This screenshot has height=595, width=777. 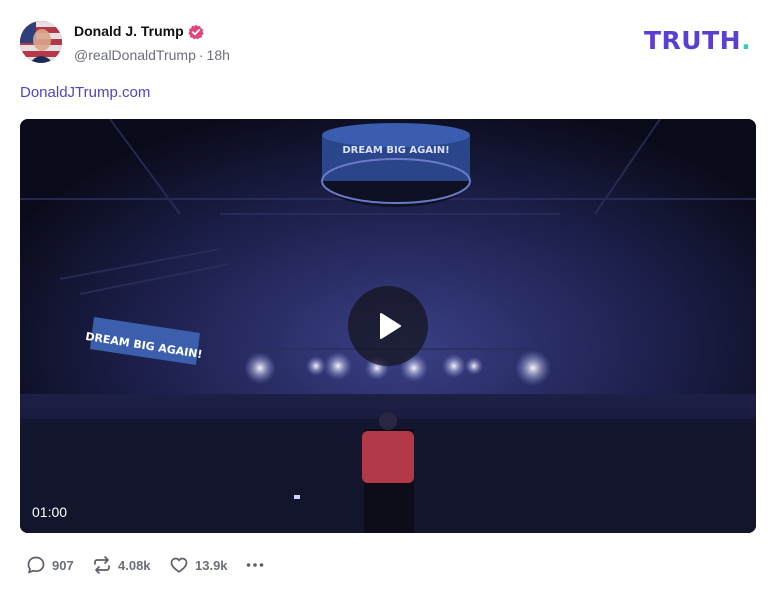 I want to click on retruth-button: 4.08k, so click(x=121, y=565).